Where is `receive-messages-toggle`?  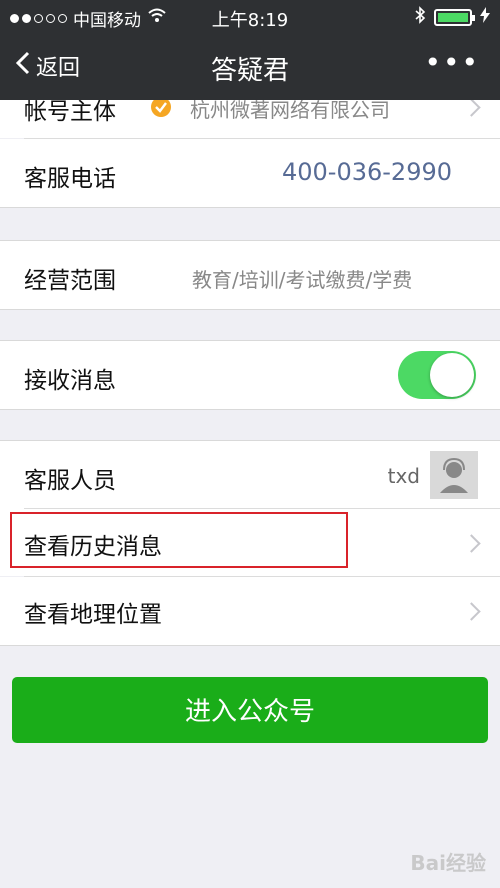 receive-messages-toggle is located at coordinates (437, 375).